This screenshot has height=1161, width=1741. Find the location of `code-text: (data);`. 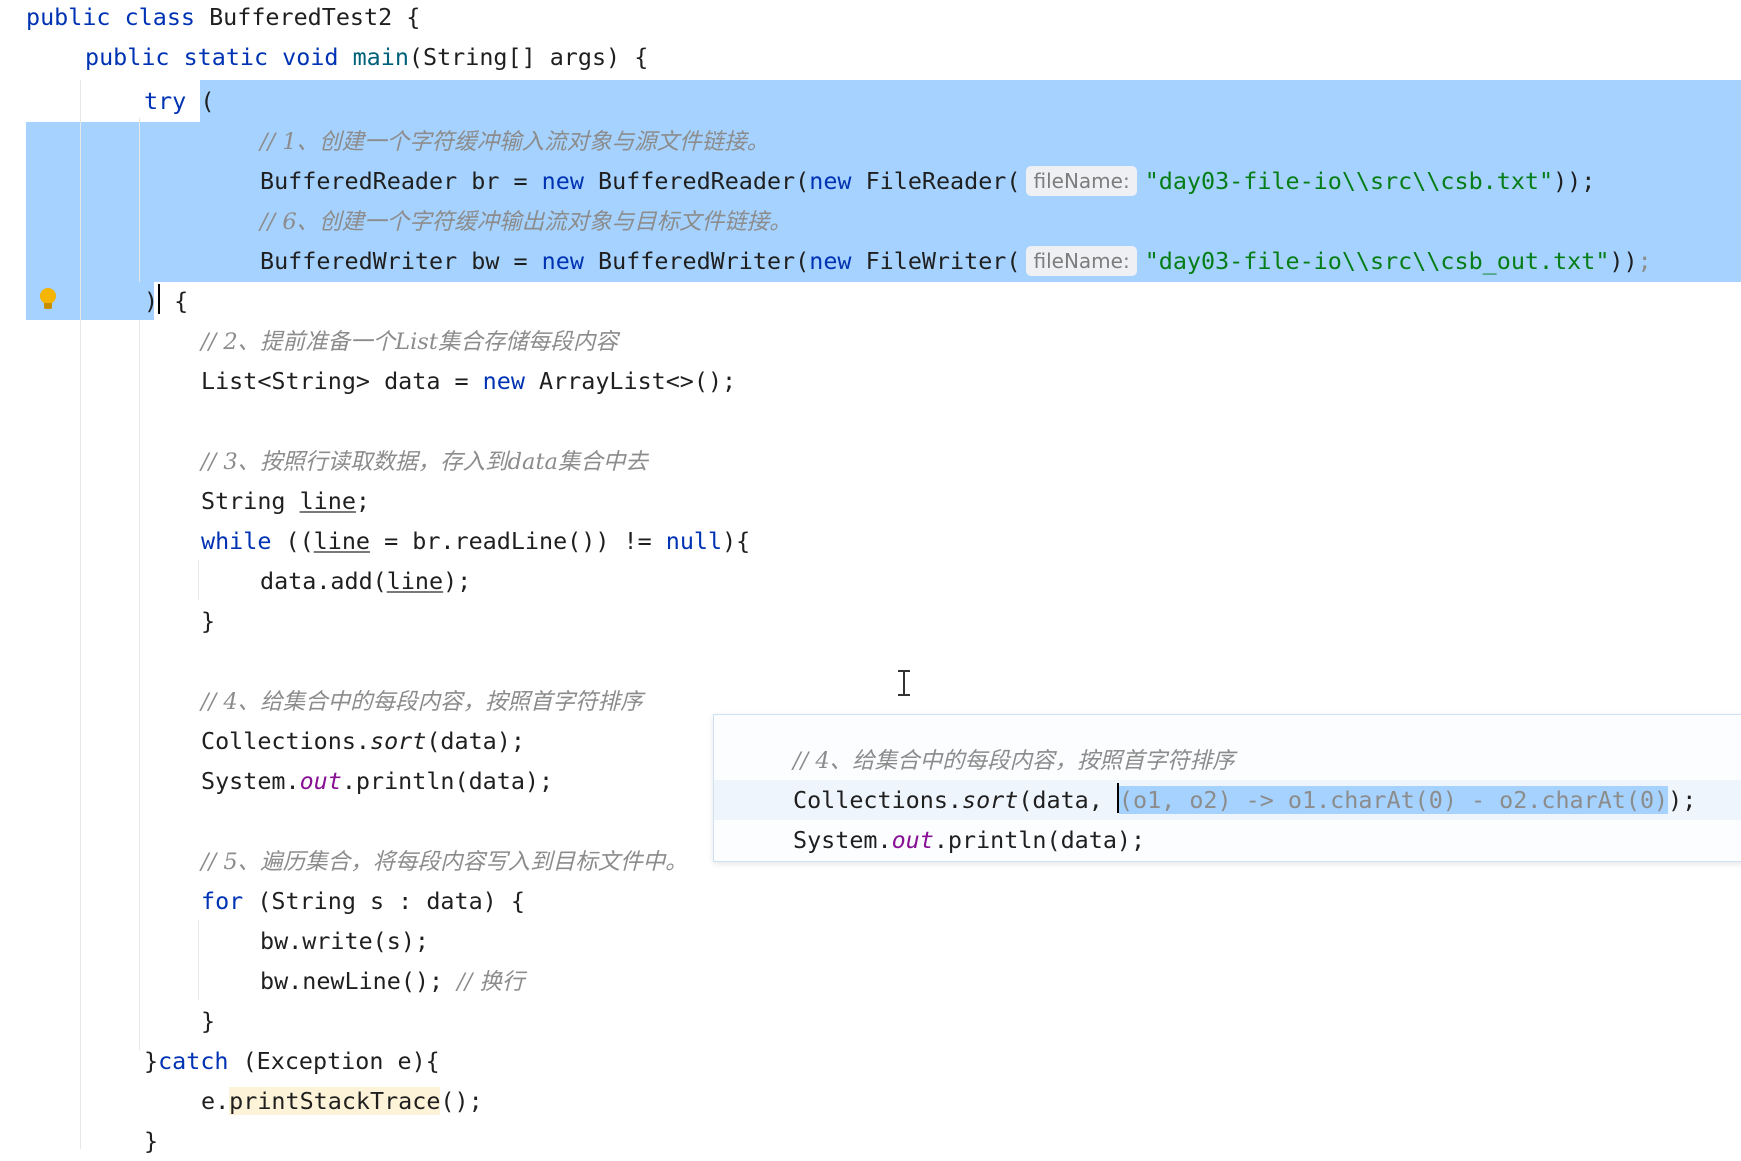

code-text: (data); is located at coordinates (475, 741).